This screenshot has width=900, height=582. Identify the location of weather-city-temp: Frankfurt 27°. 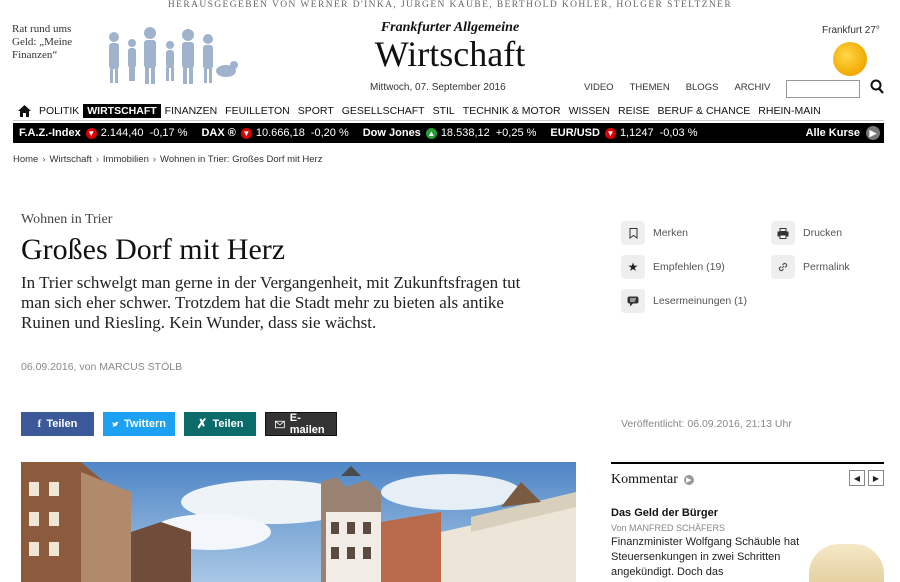
(851, 30).